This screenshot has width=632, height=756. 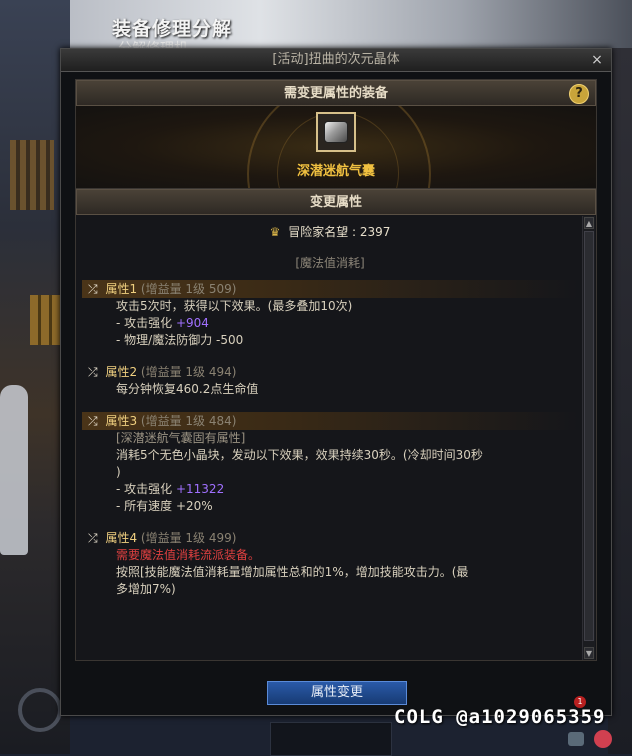 I want to click on window-titlebar: [活动]扭曲的次元晶体 ×, so click(x=336, y=60).